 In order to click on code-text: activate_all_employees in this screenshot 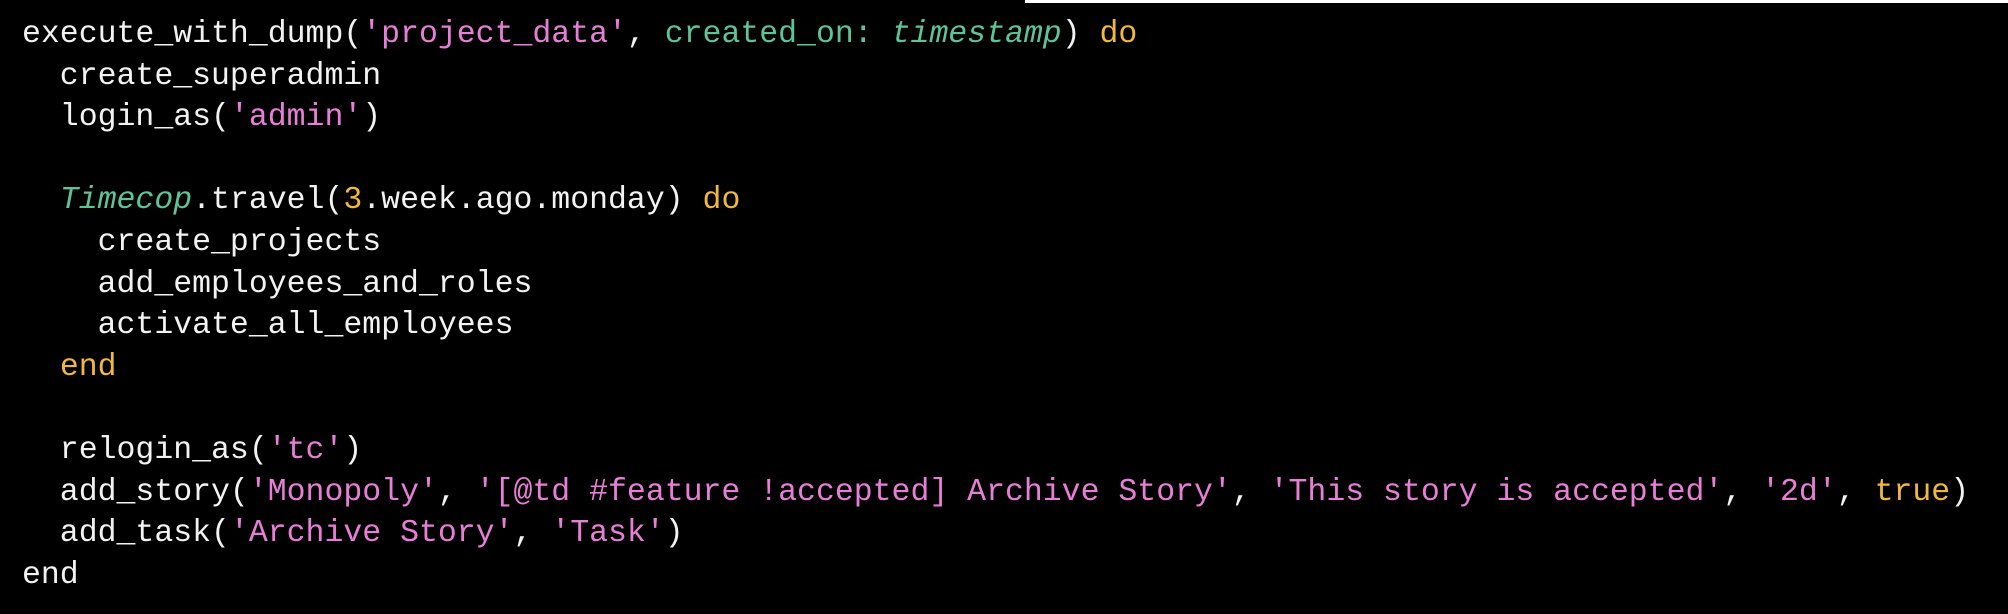, I will do `click(268, 326)`.